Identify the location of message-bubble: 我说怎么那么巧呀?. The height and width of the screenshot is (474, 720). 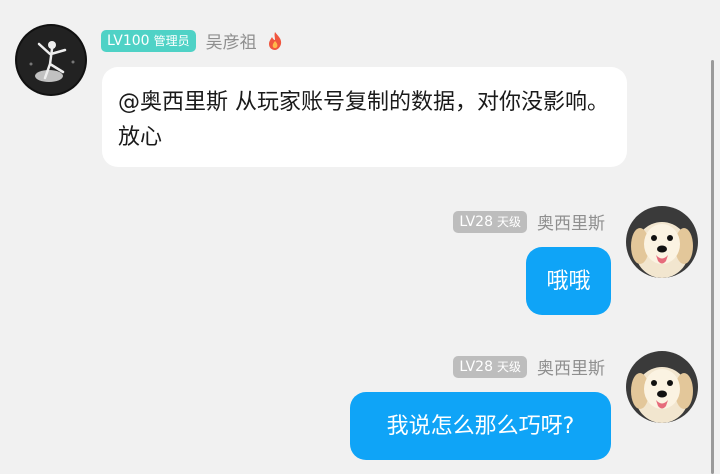
(480, 426).